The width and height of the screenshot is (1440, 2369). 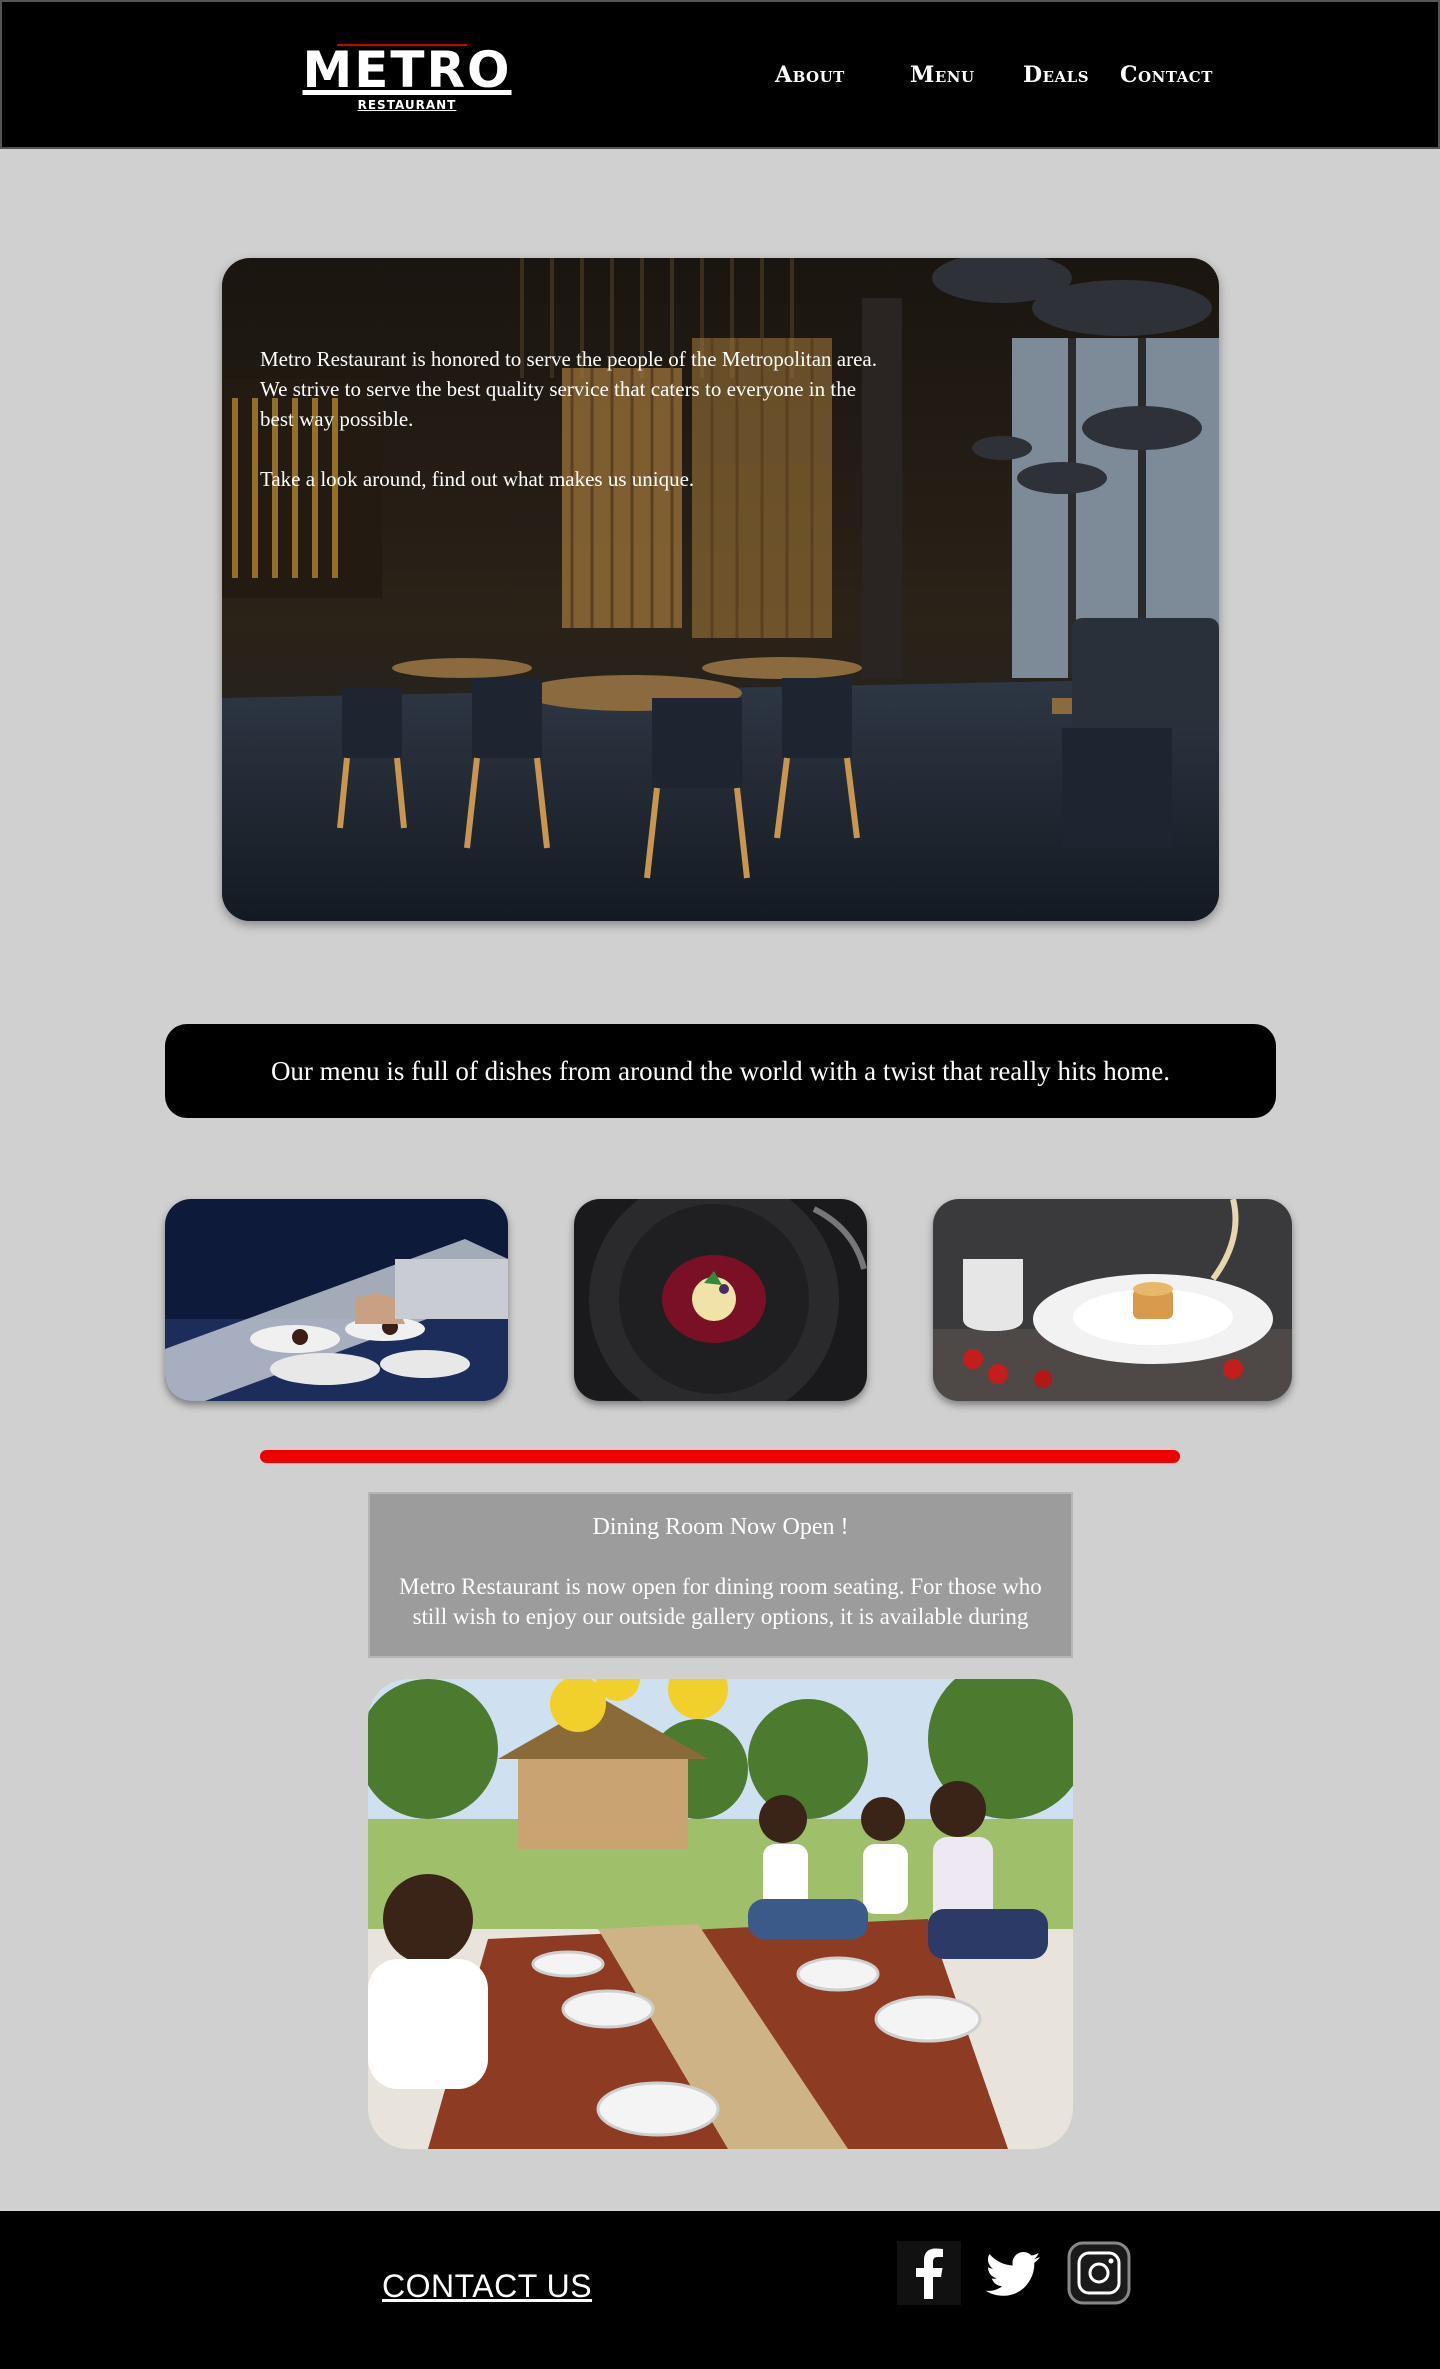 I want to click on pudding-dessert-image, so click(x=1112, y=1300).